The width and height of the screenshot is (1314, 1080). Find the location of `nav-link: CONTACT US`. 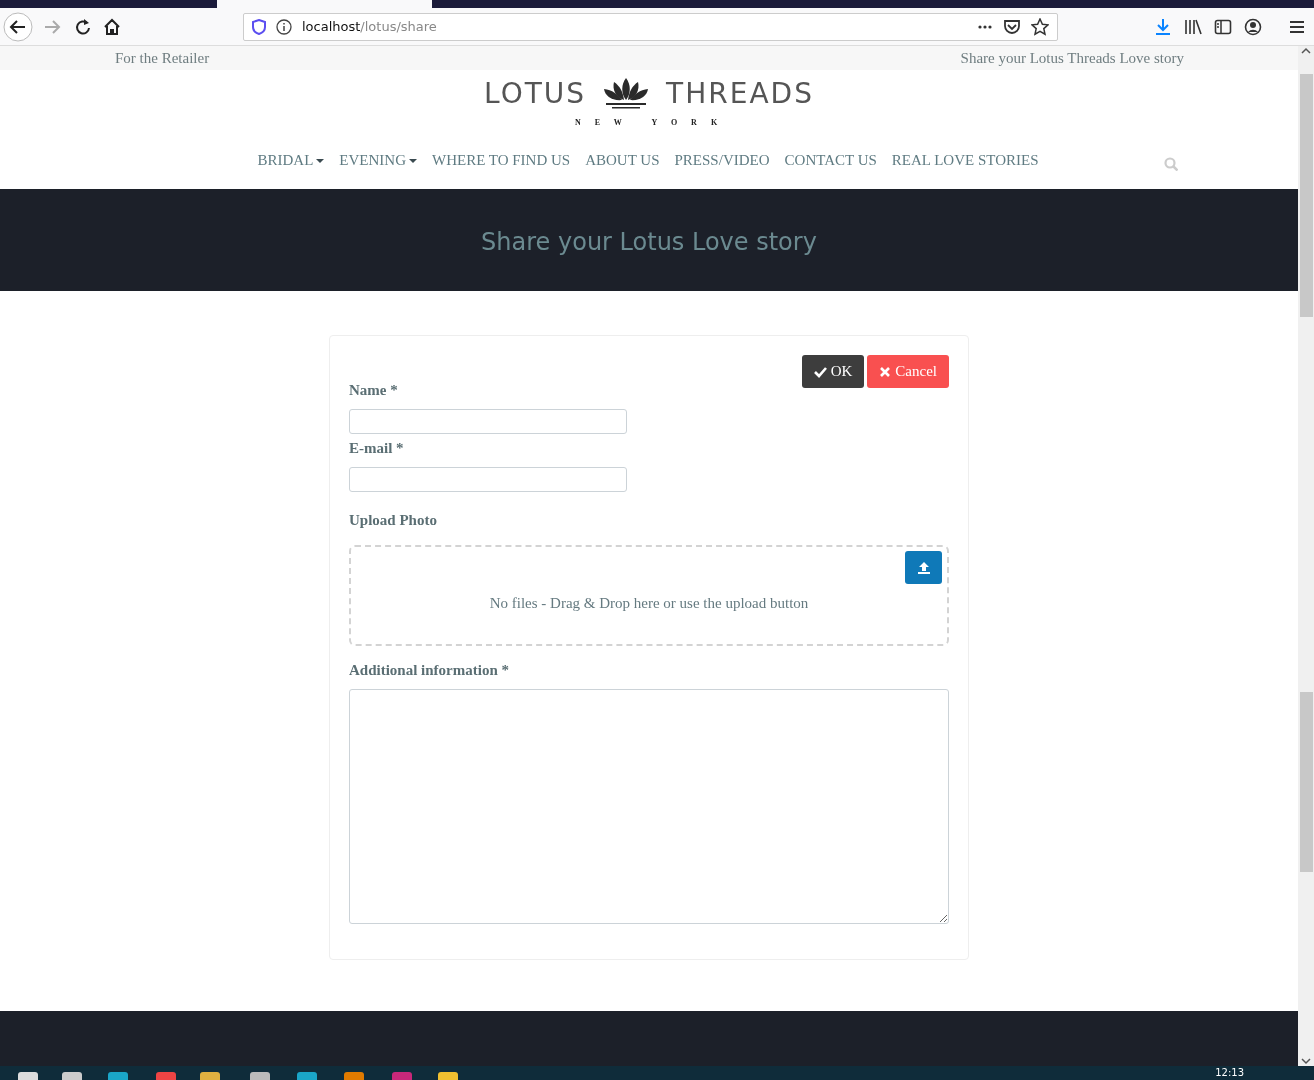

nav-link: CONTACT US is located at coordinates (830, 160).